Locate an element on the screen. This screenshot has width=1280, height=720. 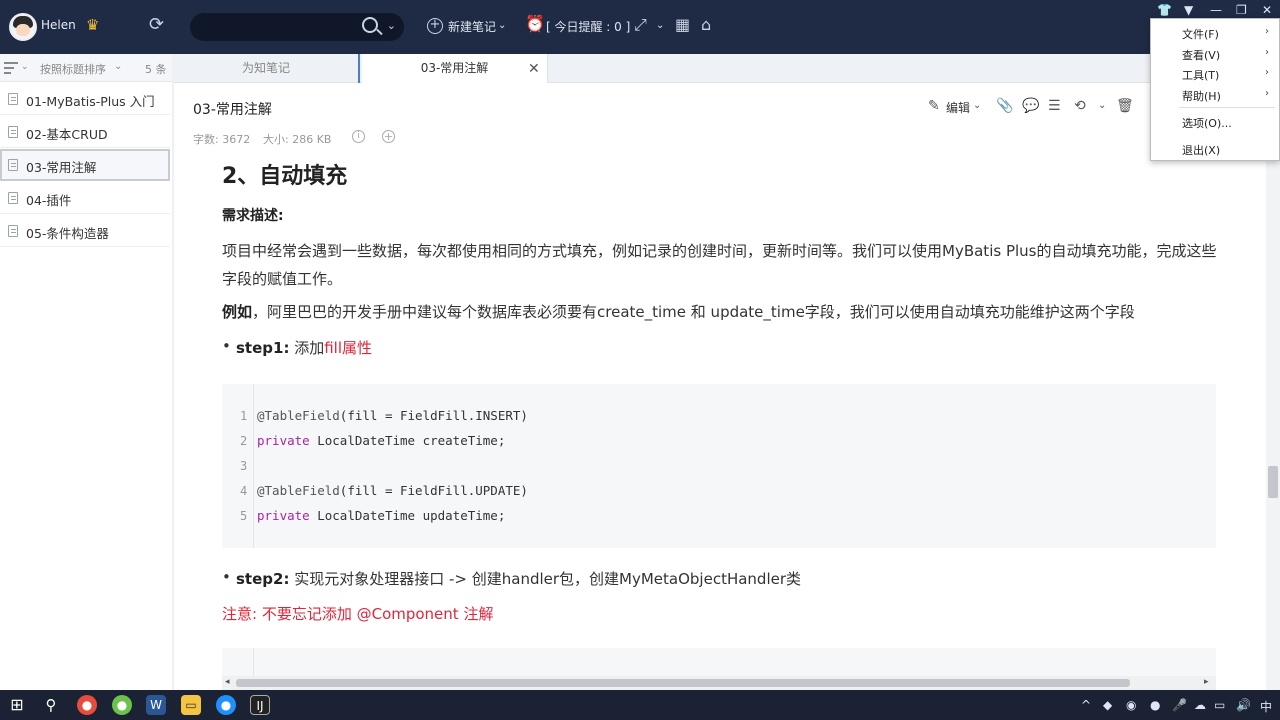
cloud-icon: ☁ is located at coordinates (1200, 705).